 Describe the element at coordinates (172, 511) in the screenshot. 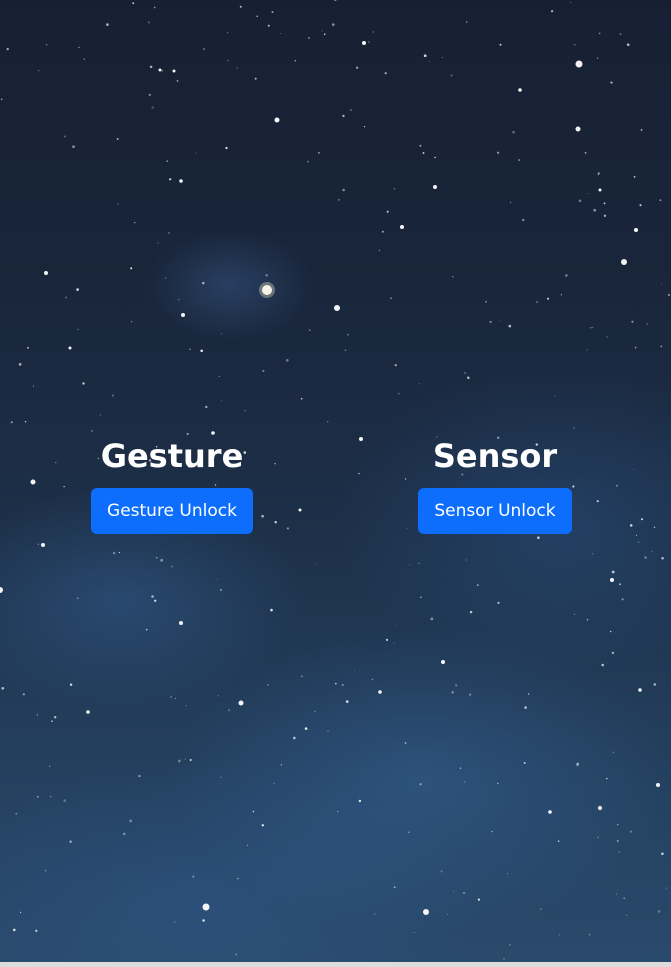

I see `gesture-unlock-button: Gesture Unlock` at that location.